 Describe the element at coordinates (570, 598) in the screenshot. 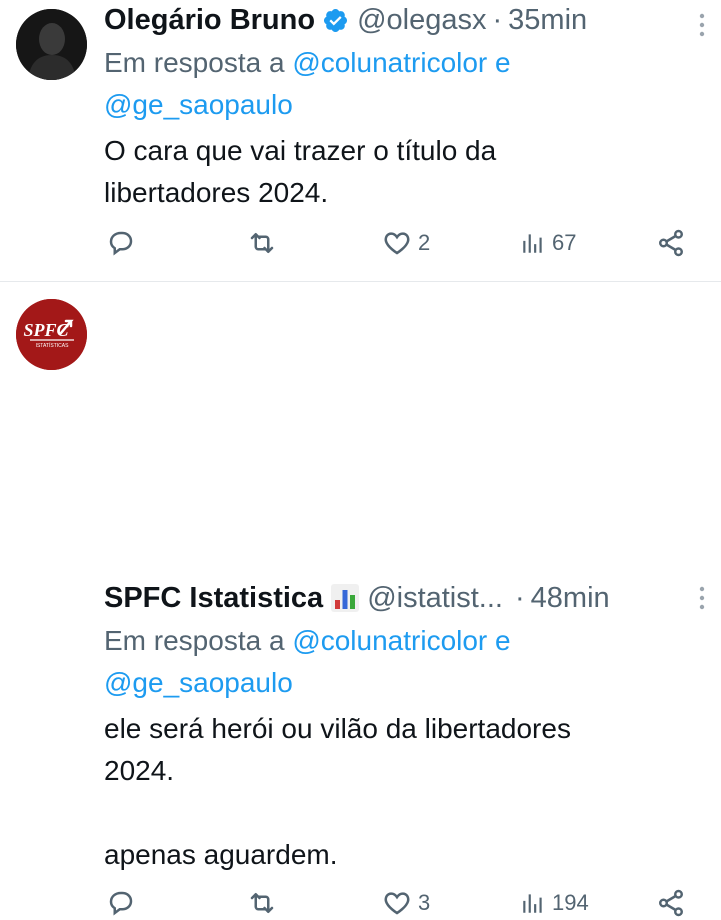

I see `timestamp: 48min` at that location.